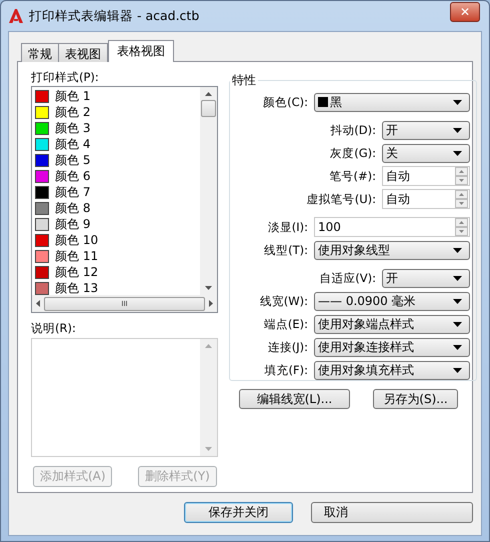 This screenshot has width=490, height=542. What do you see at coordinates (211, 303) in the screenshot?
I see `scroll-right-icon` at bounding box center [211, 303].